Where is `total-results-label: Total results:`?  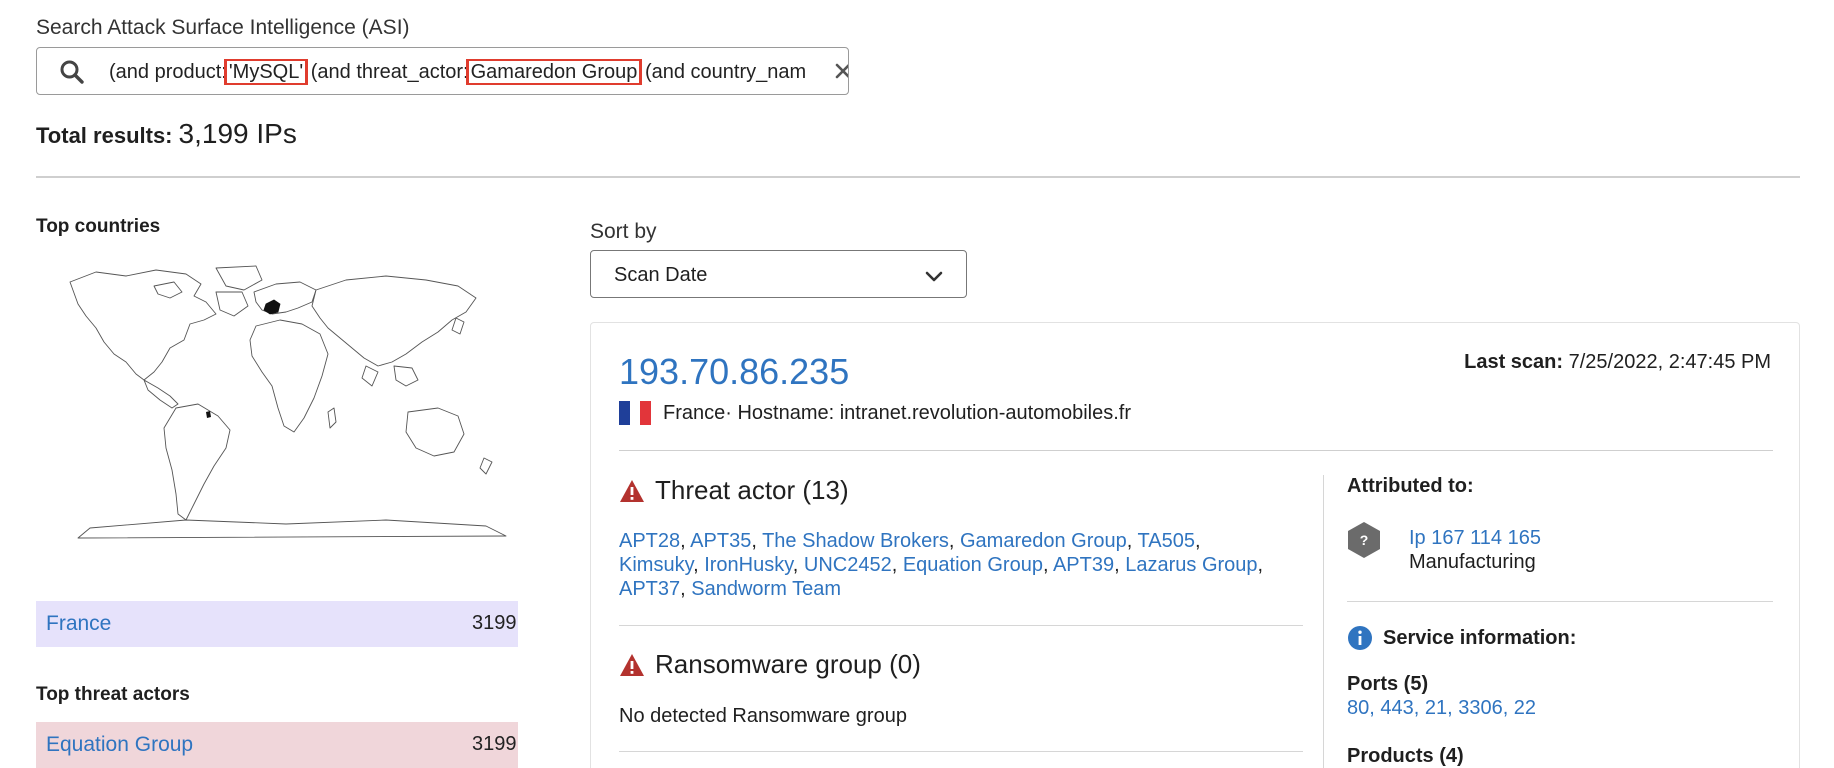 total-results-label: Total results: is located at coordinates (104, 135).